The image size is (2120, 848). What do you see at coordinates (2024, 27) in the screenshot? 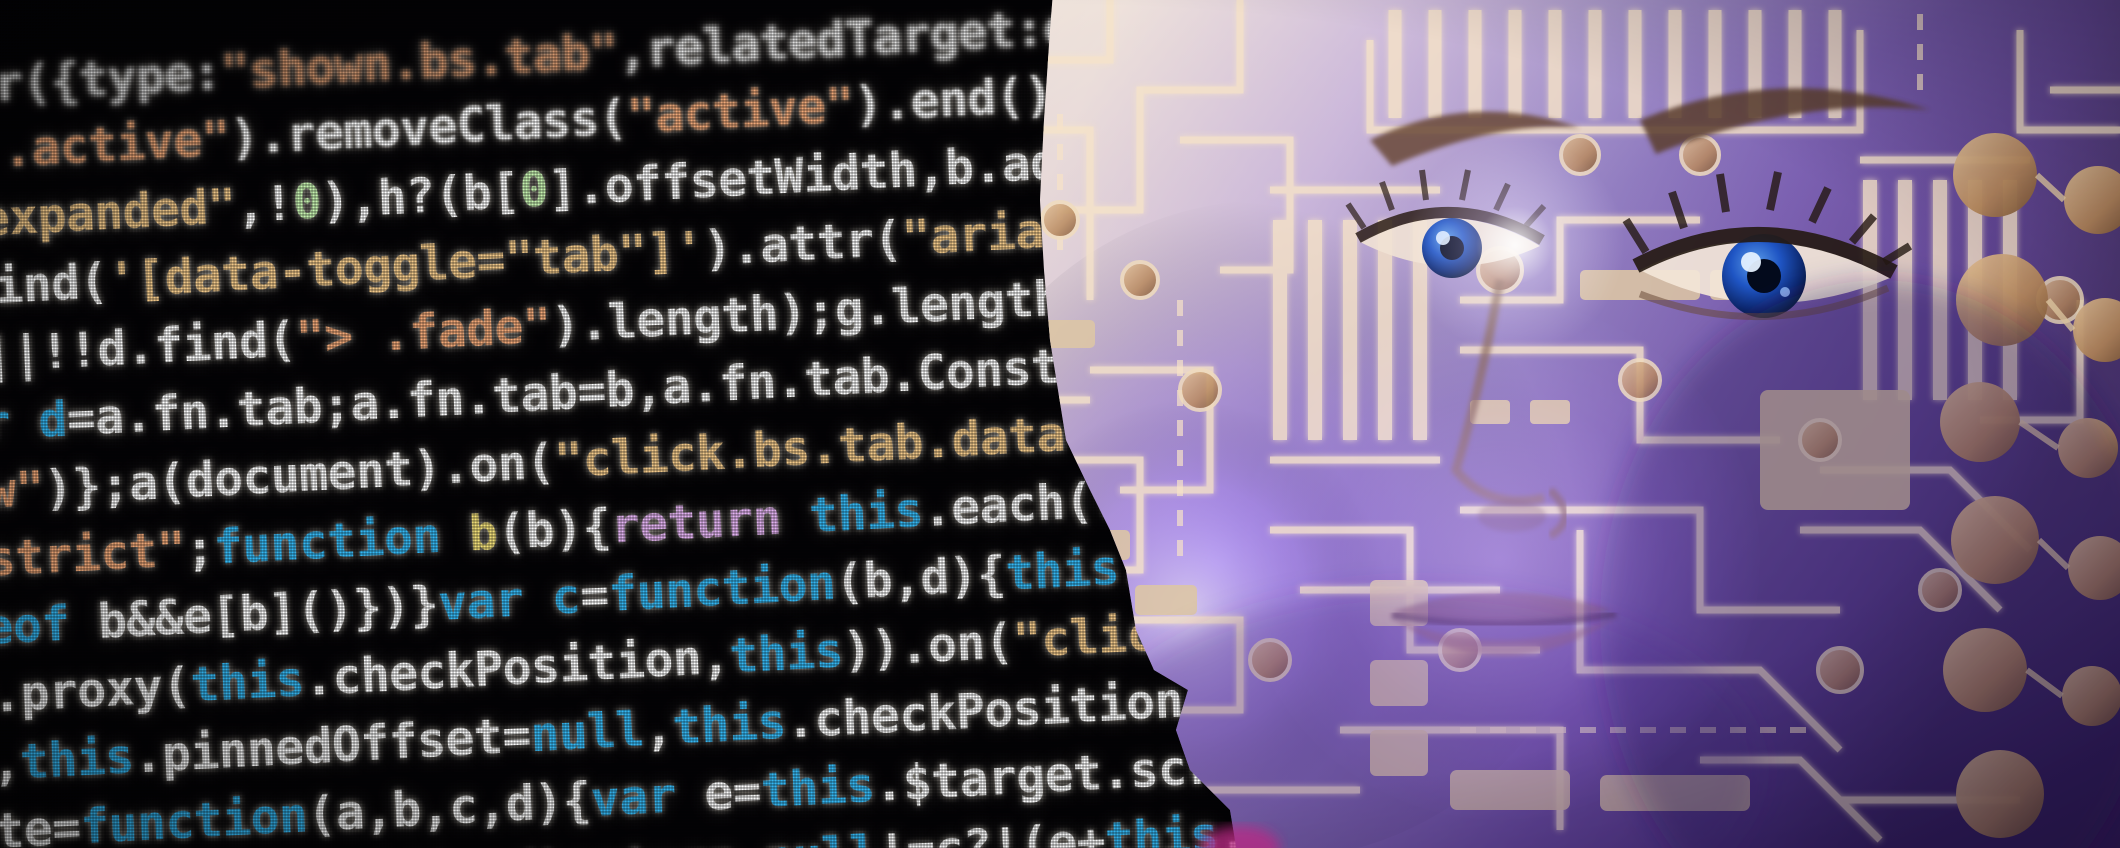
I see `code-fragment: (1)` at bounding box center [2024, 27].